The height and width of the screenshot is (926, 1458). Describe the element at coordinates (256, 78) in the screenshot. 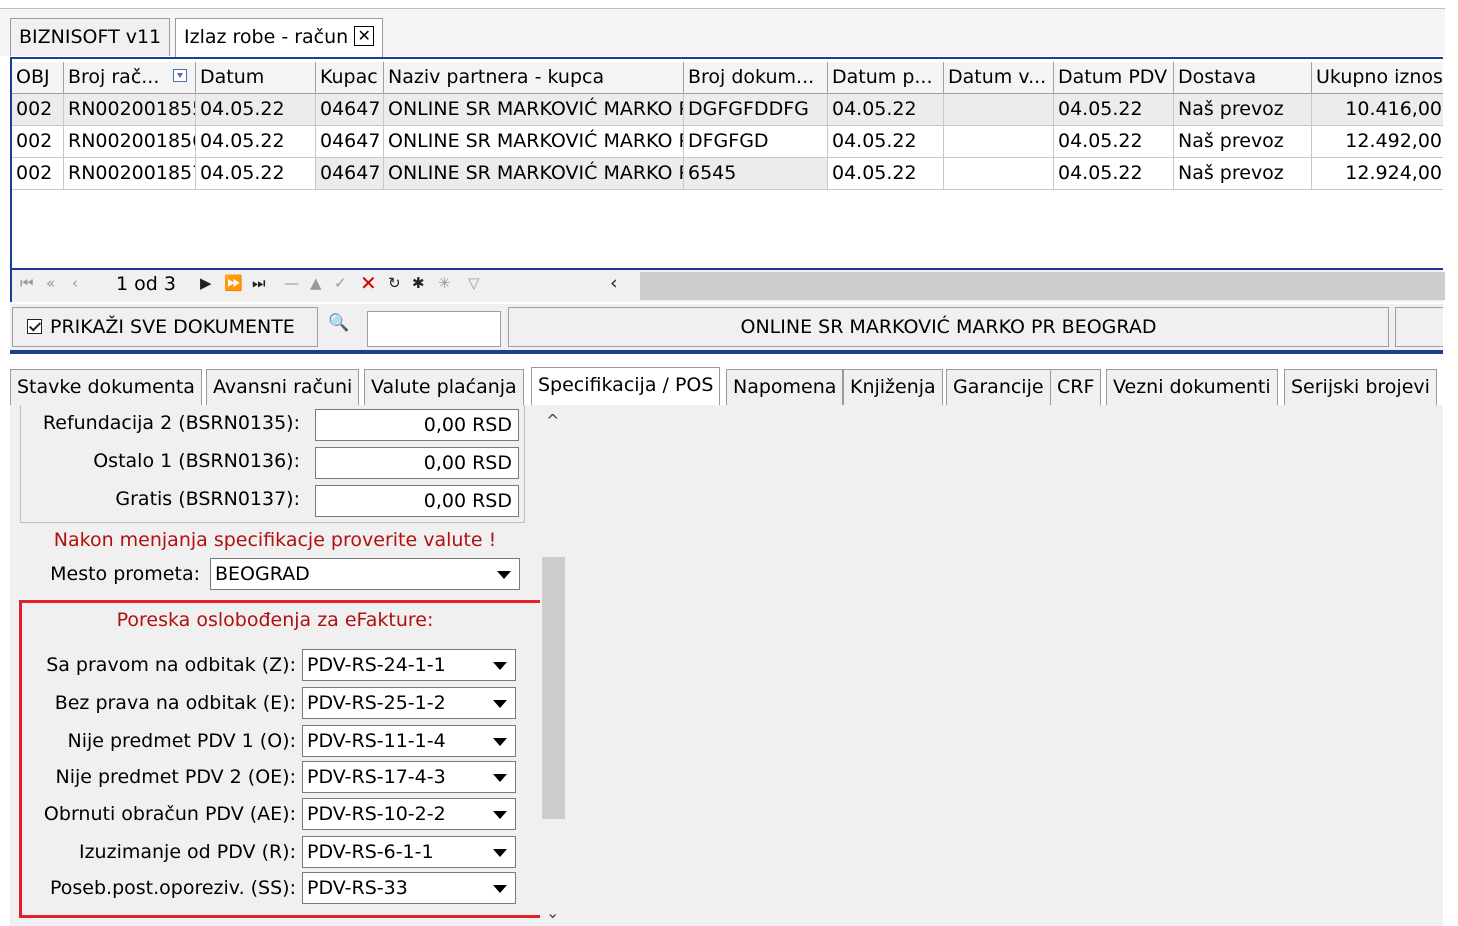

I see `col-header-datum: Datum` at that location.